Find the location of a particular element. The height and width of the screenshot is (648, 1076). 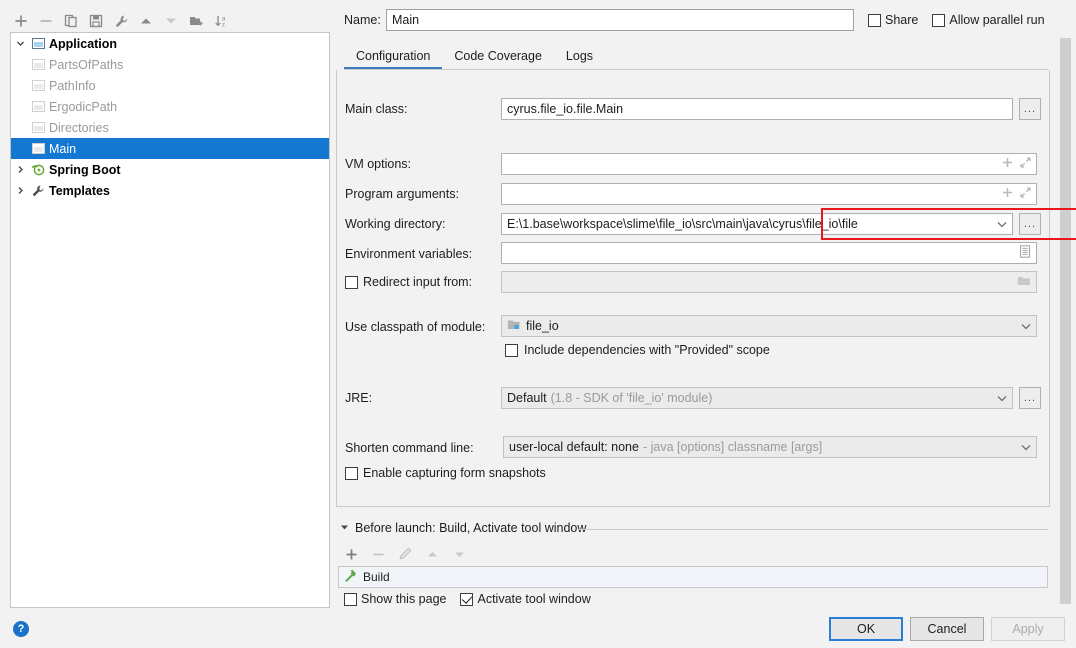

before-launch-task-list: Build is located at coordinates (693, 577).